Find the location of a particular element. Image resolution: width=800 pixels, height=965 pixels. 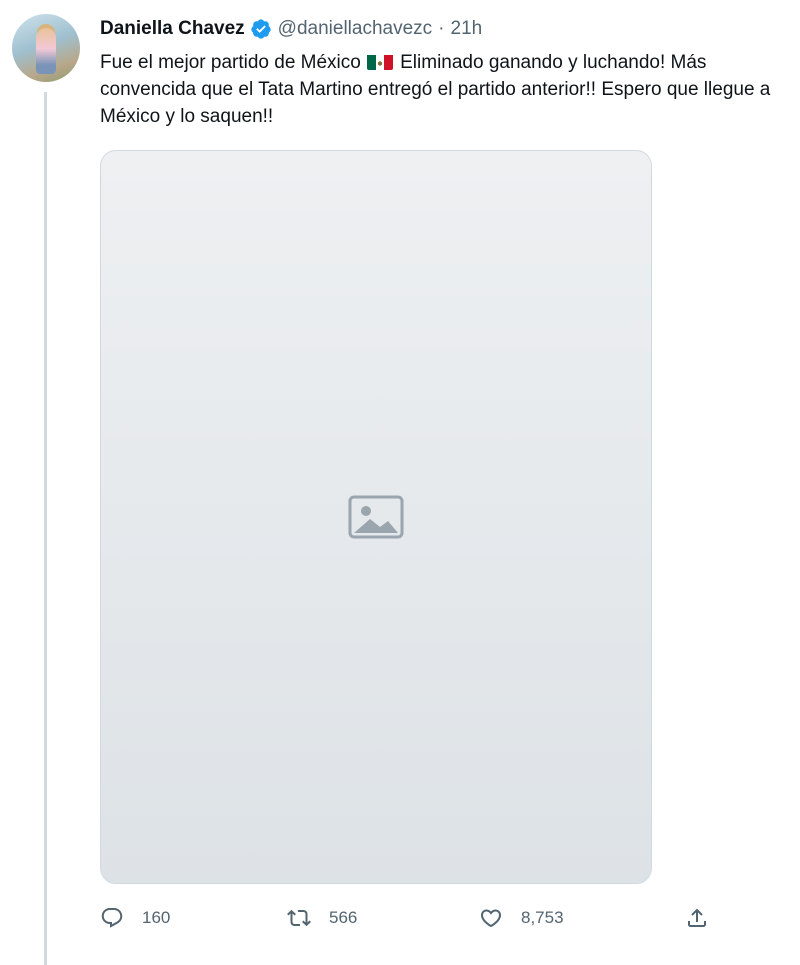

retweet-icon is located at coordinates (299, 918).